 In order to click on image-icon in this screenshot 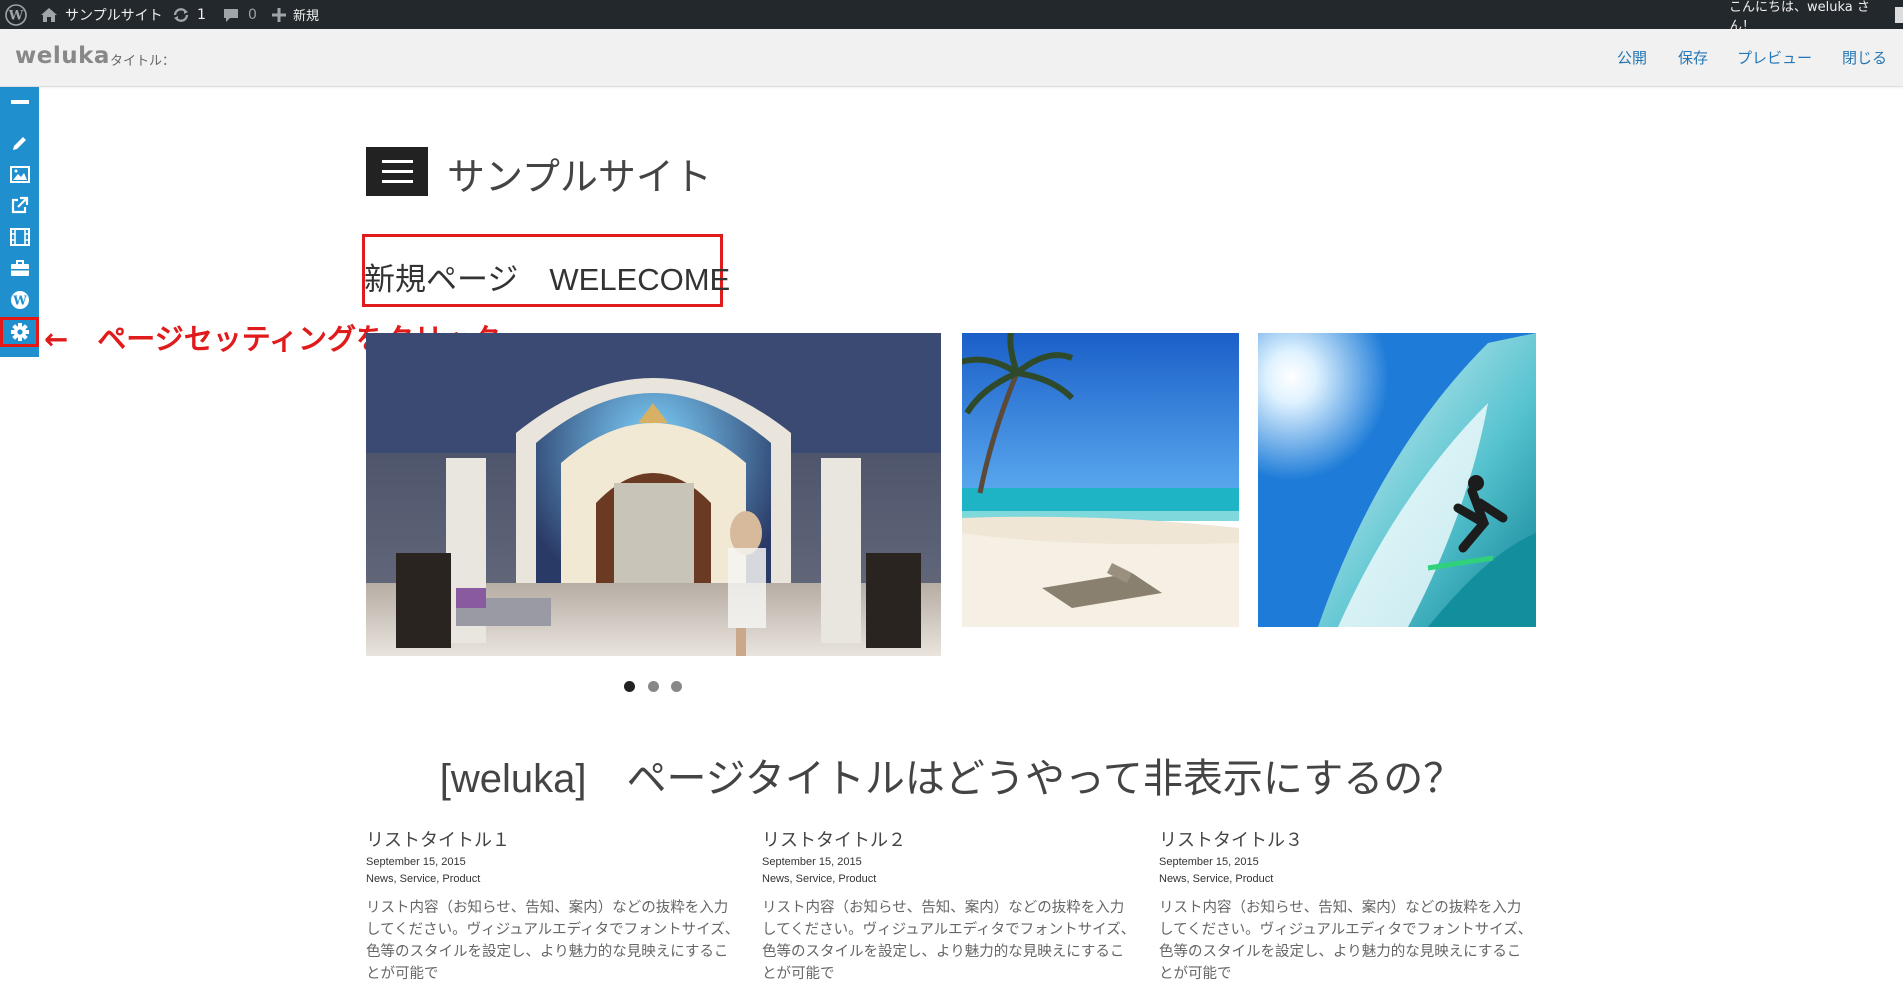, I will do `click(19, 174)`.